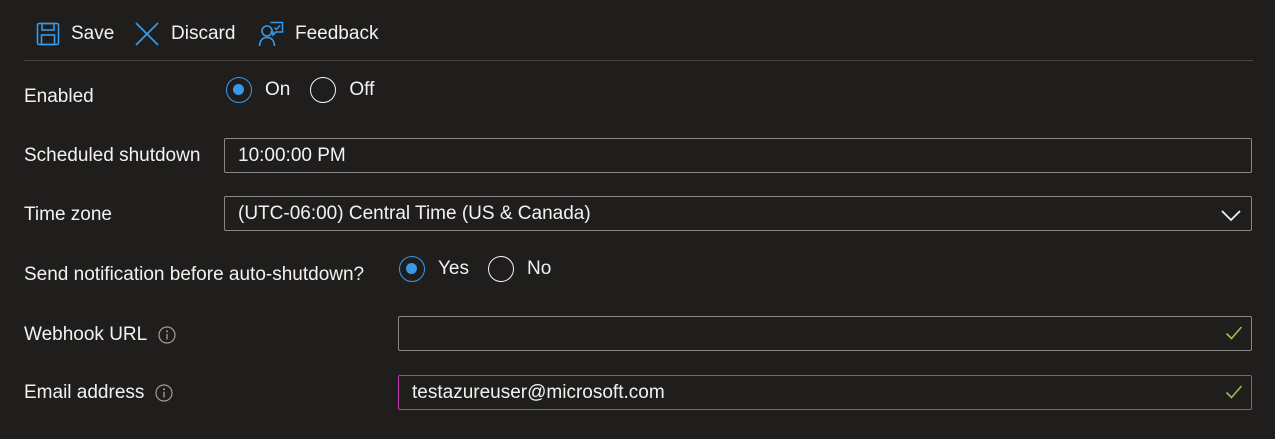 This screenshot has width=1275, height=439. I want to click on enabled-on-label: On, so click(278, 89).